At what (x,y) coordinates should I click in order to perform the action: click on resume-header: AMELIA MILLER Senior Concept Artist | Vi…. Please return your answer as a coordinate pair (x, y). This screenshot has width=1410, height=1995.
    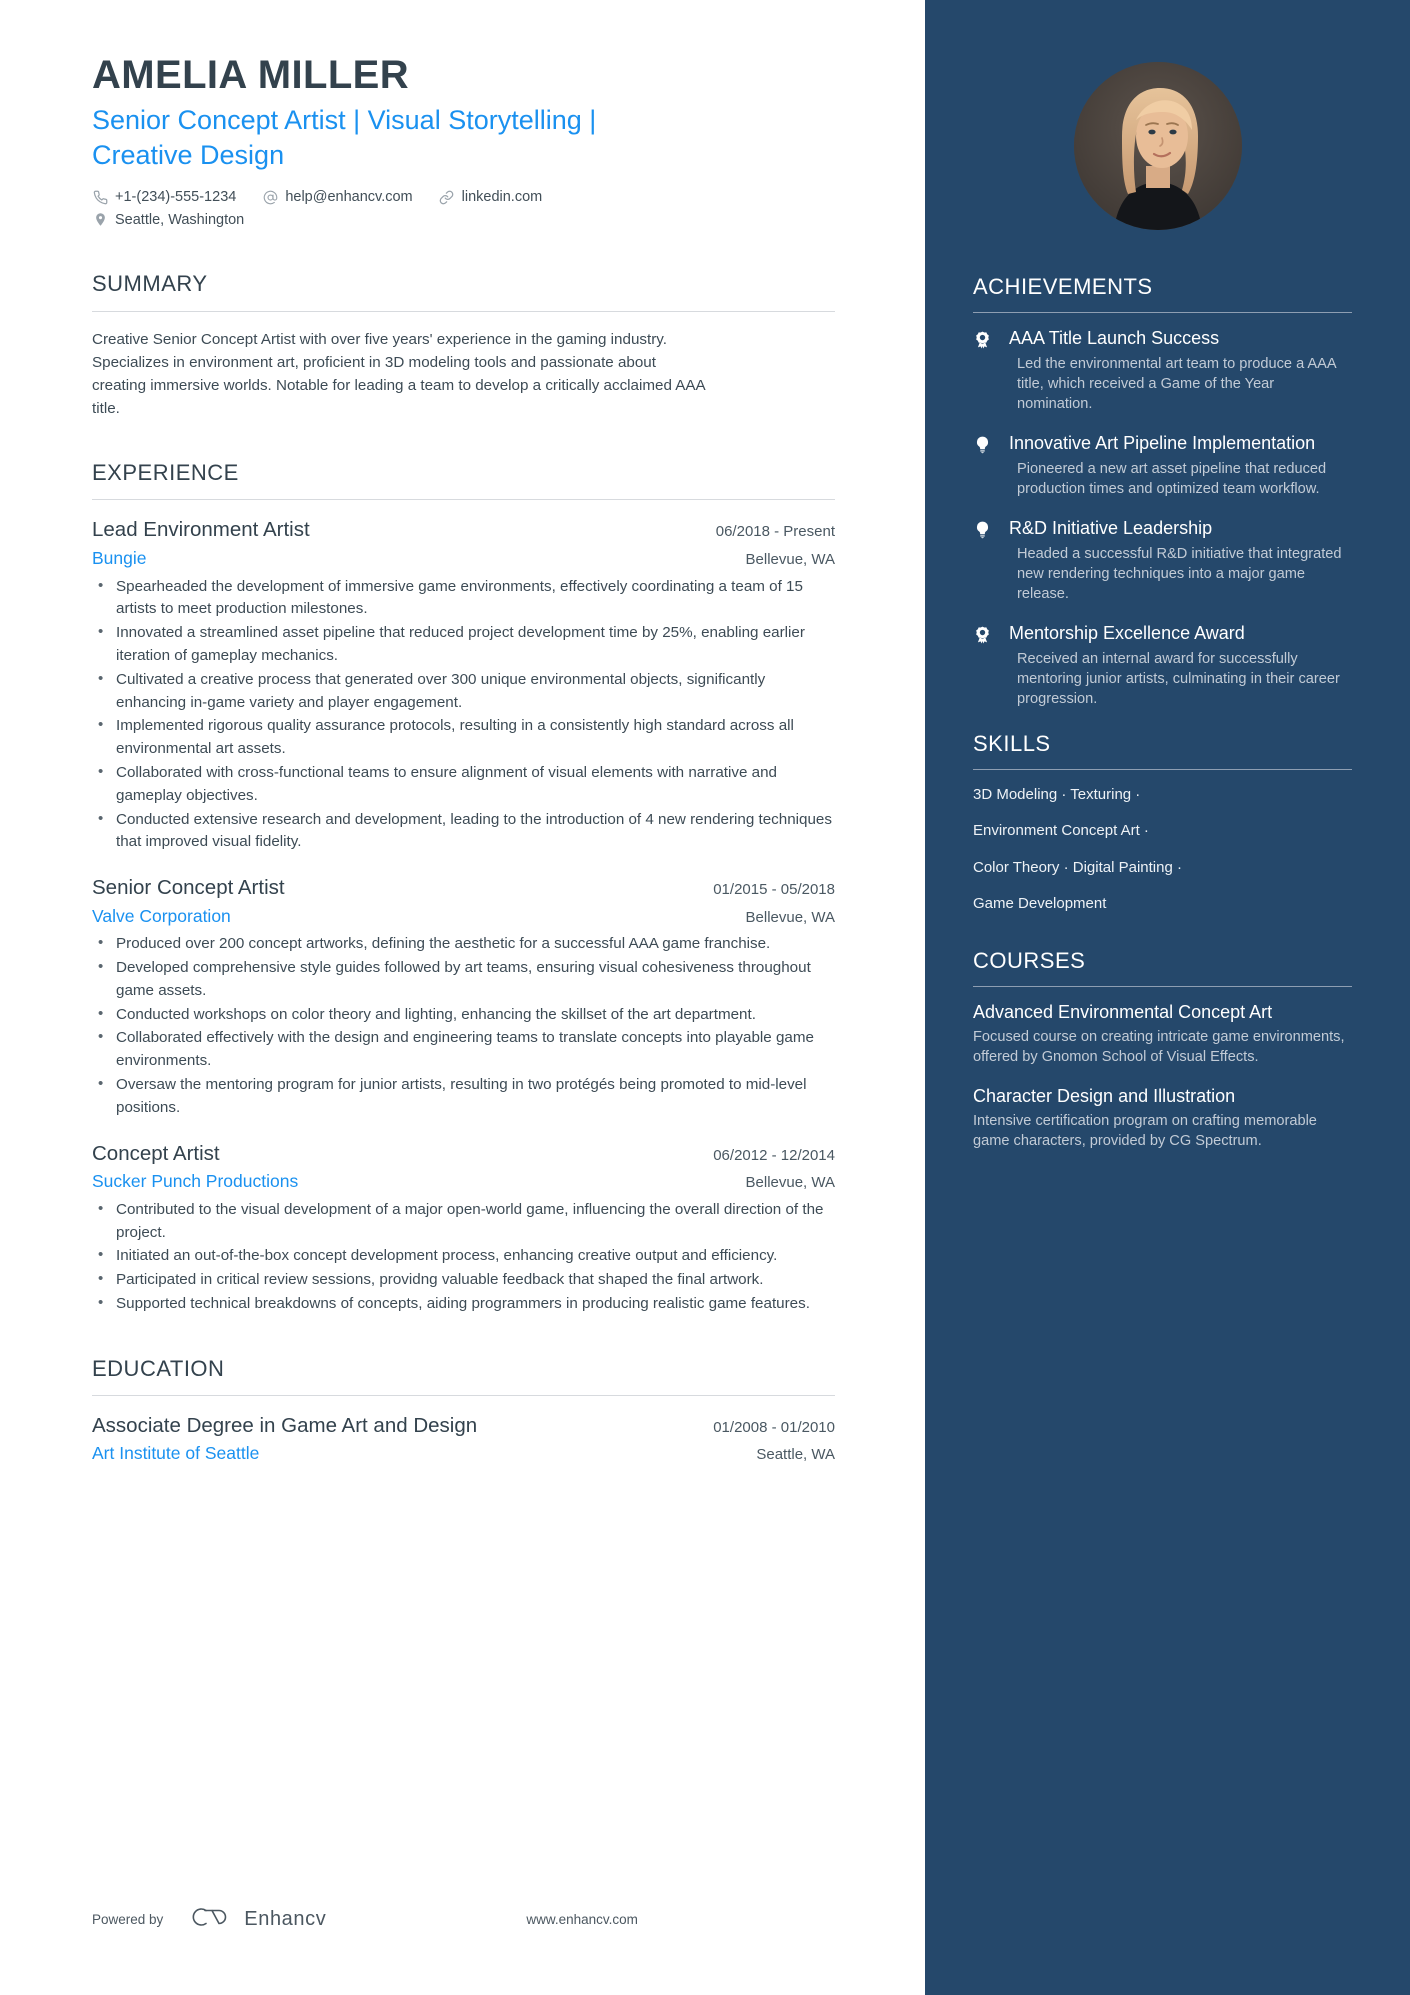
    Looking at the image, I should click on (463, 141).